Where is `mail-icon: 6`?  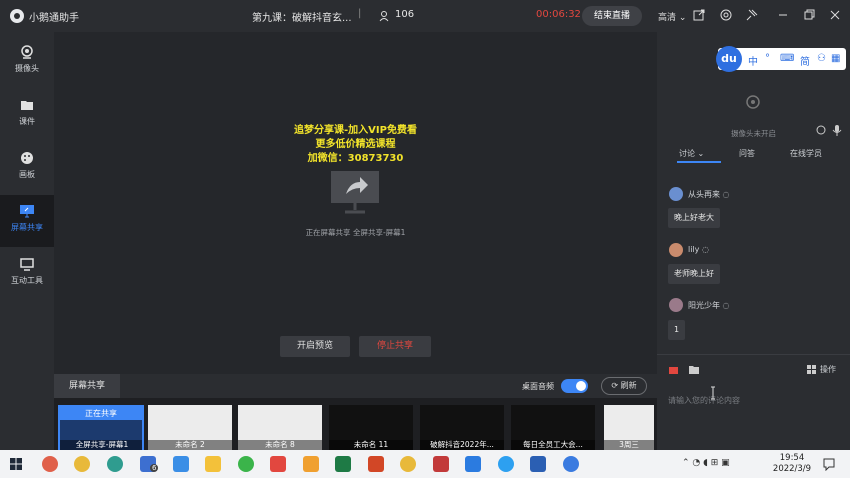
mail-icon: 6 is located at coordinates (149, 464).